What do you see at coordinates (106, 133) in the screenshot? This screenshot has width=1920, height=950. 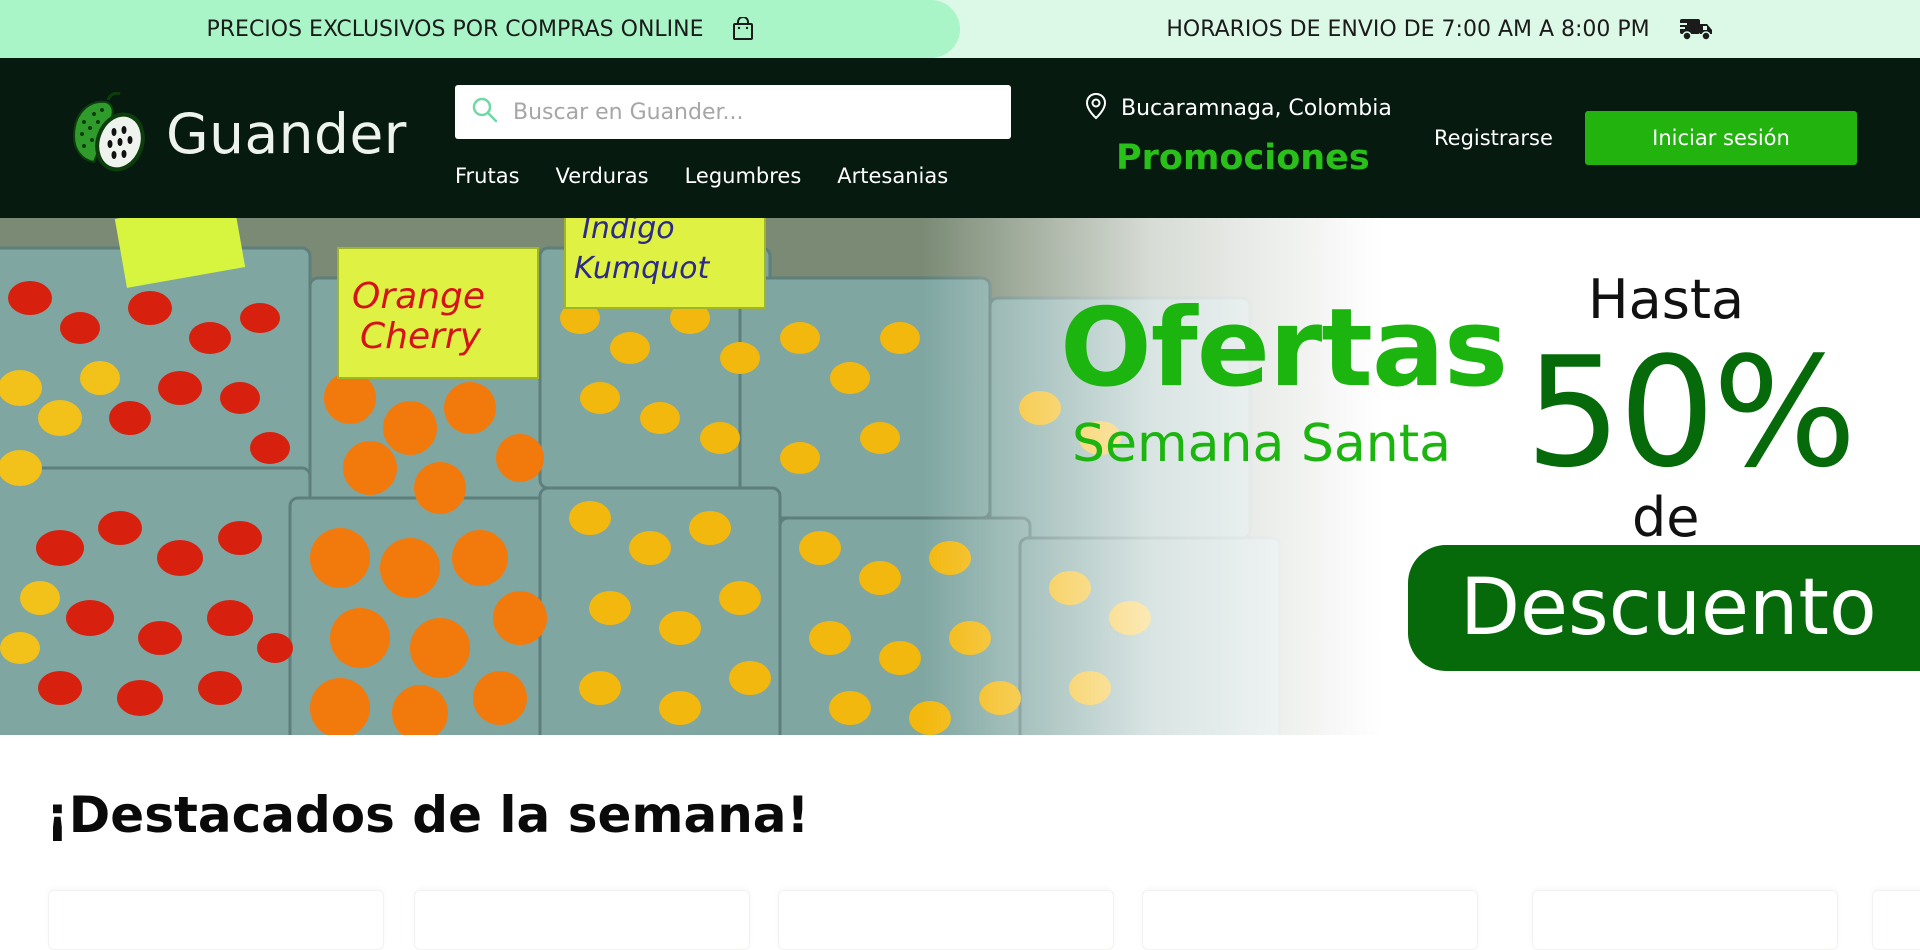 I see `soursop-logo-icon` at bounding box center [106, 133].